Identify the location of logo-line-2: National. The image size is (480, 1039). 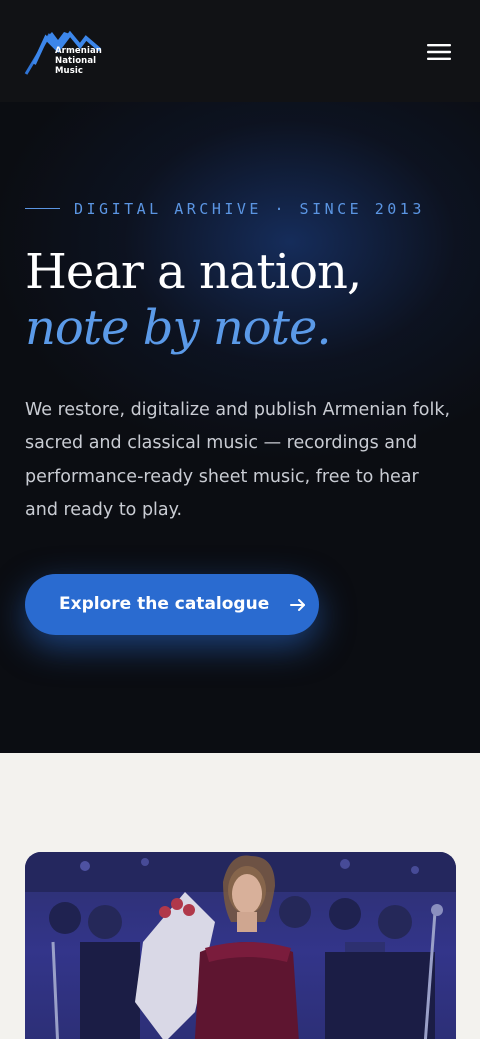
(76, 61).